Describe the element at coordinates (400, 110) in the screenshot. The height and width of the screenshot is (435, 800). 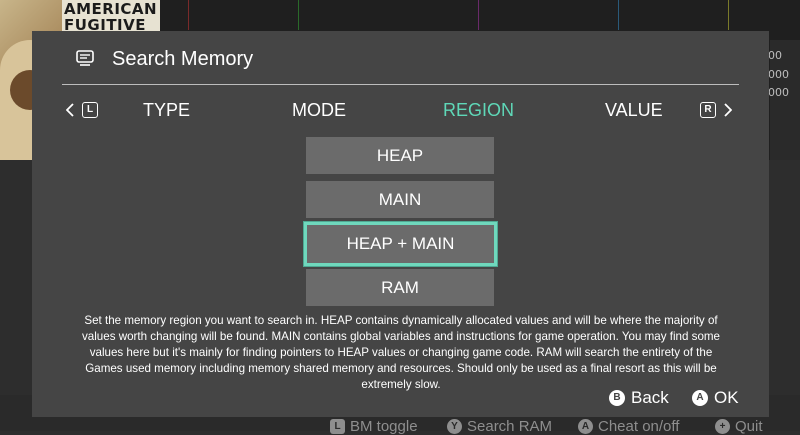
I see `tab-bar: L TYPE MODE REGION VALUE R` at that location.